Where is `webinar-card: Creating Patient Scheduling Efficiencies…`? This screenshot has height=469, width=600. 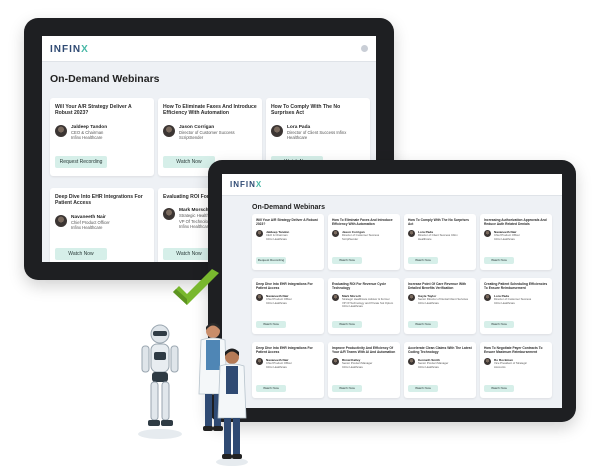 webinar-card: Creating Patient Scheduling Efficiencies… is located at coordinates (516, 306).